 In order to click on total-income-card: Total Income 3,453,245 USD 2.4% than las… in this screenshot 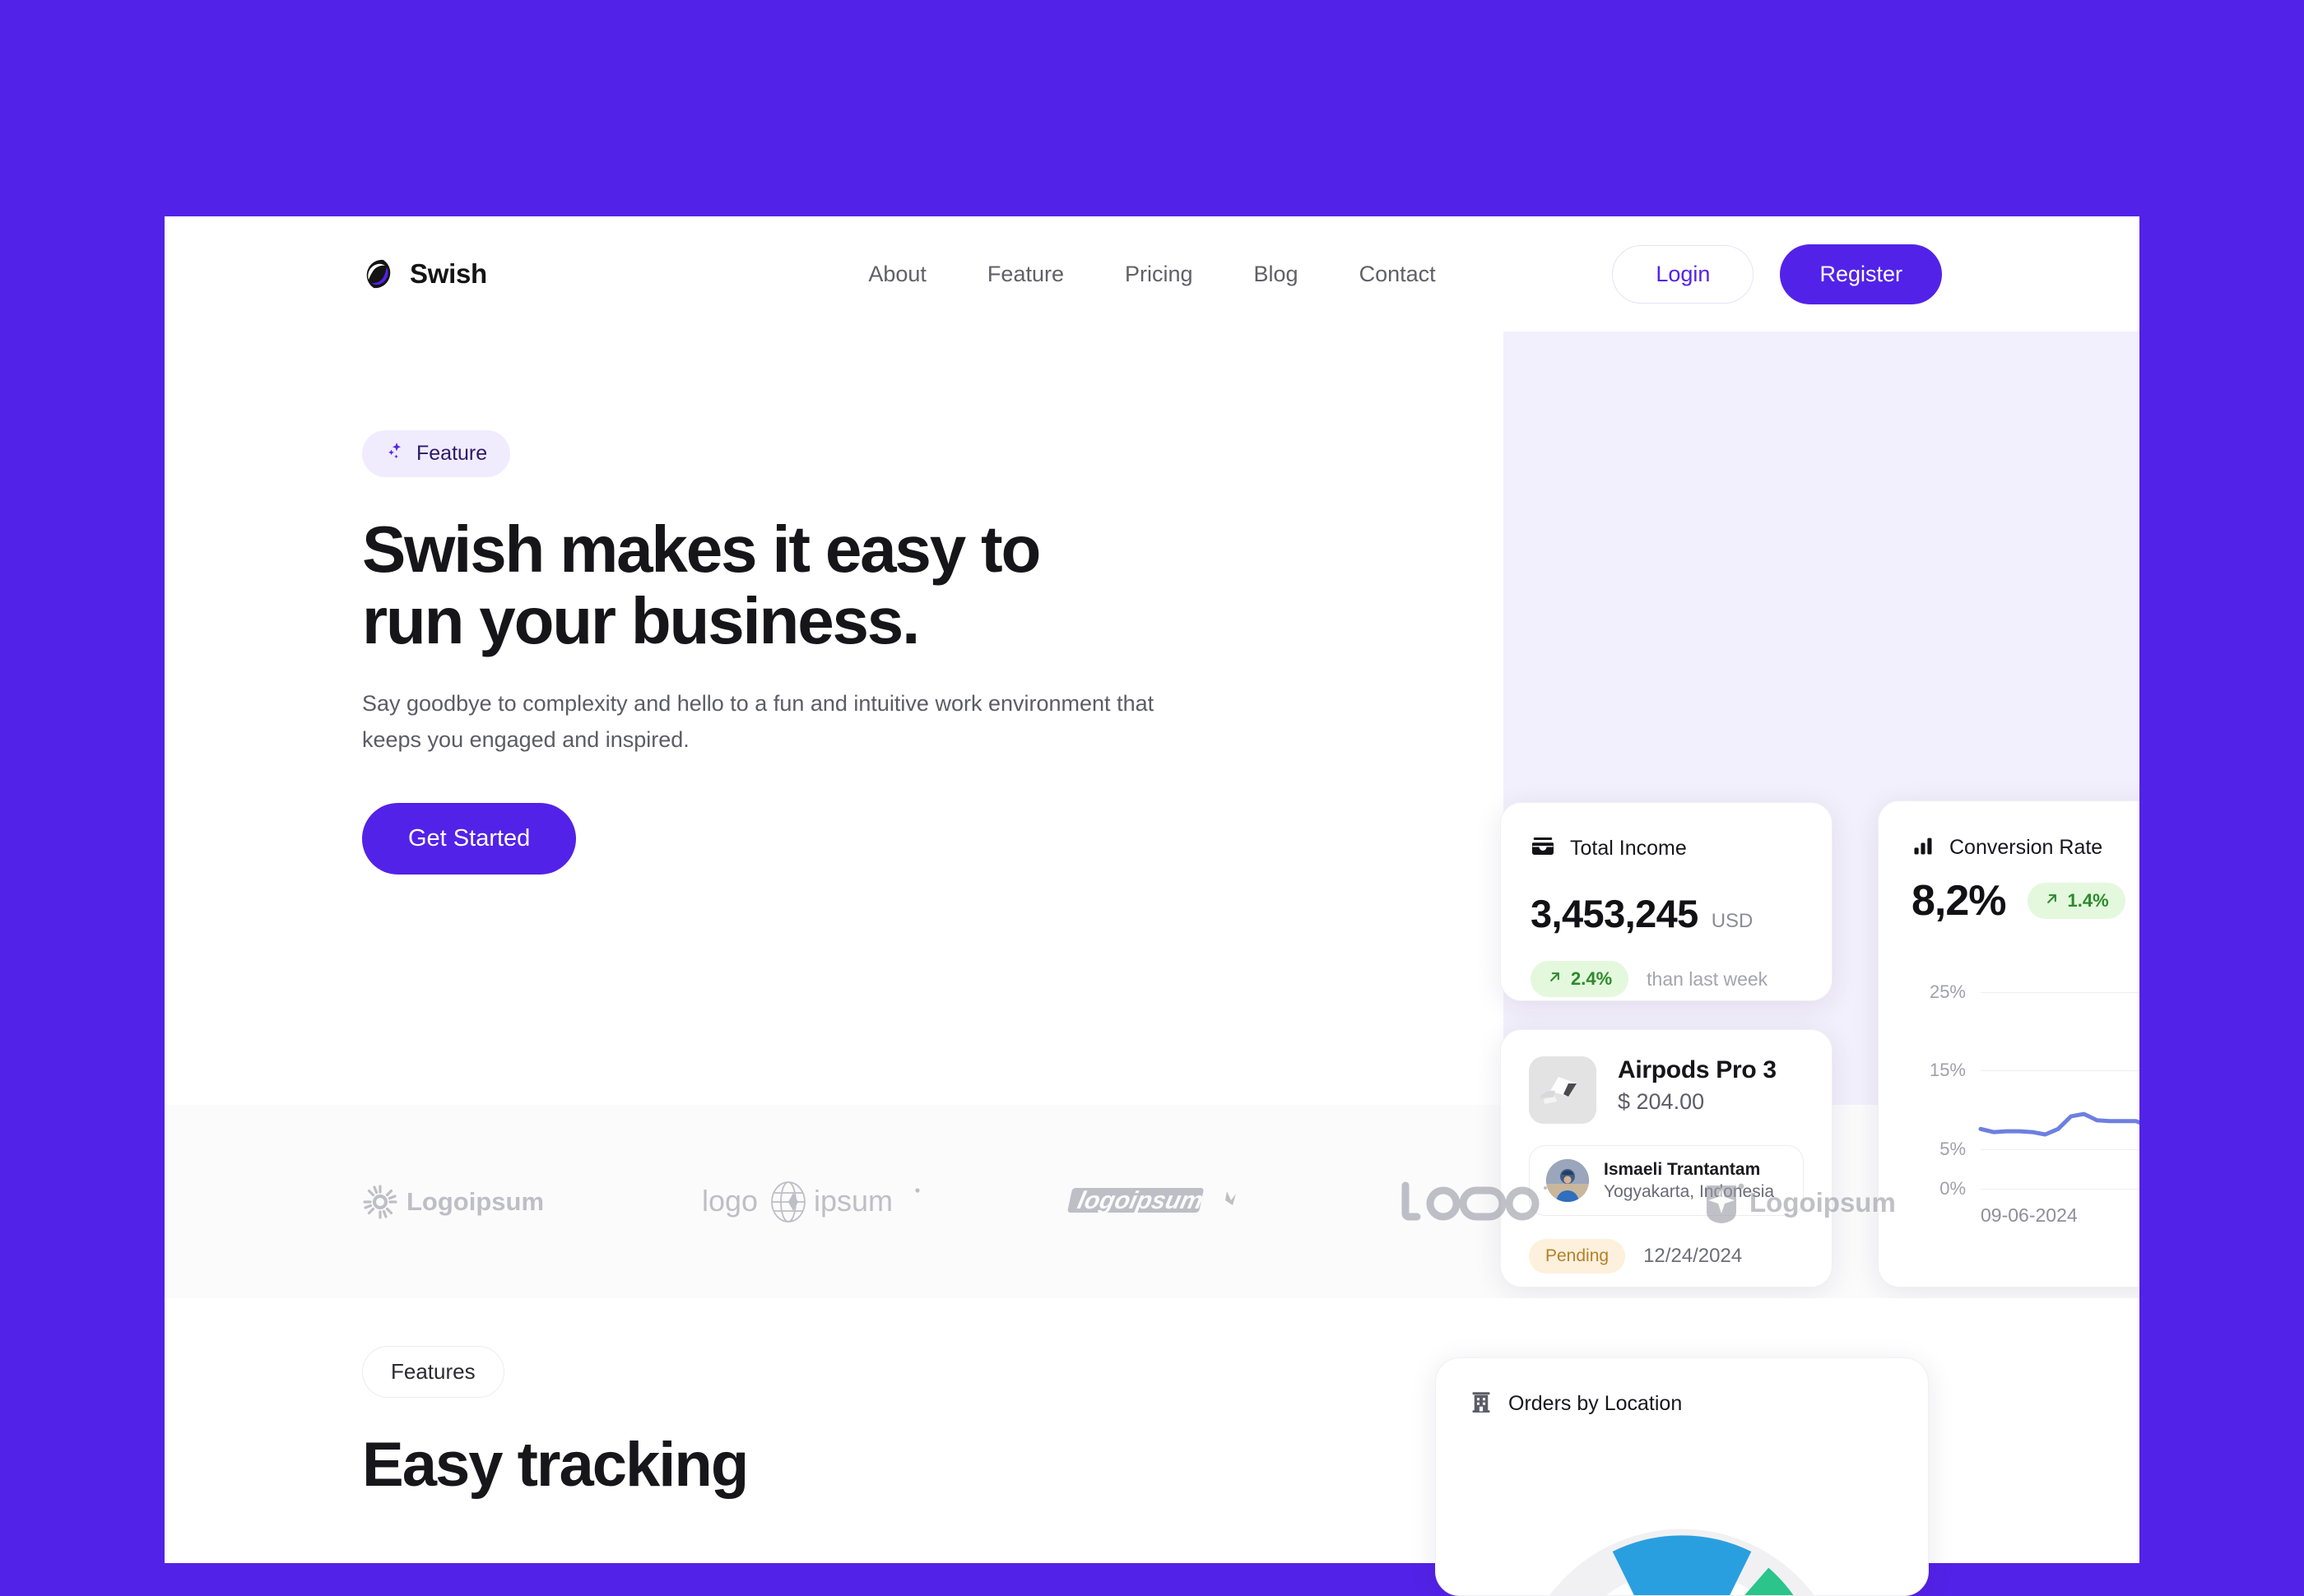, I will do `click(1666, 901)`.